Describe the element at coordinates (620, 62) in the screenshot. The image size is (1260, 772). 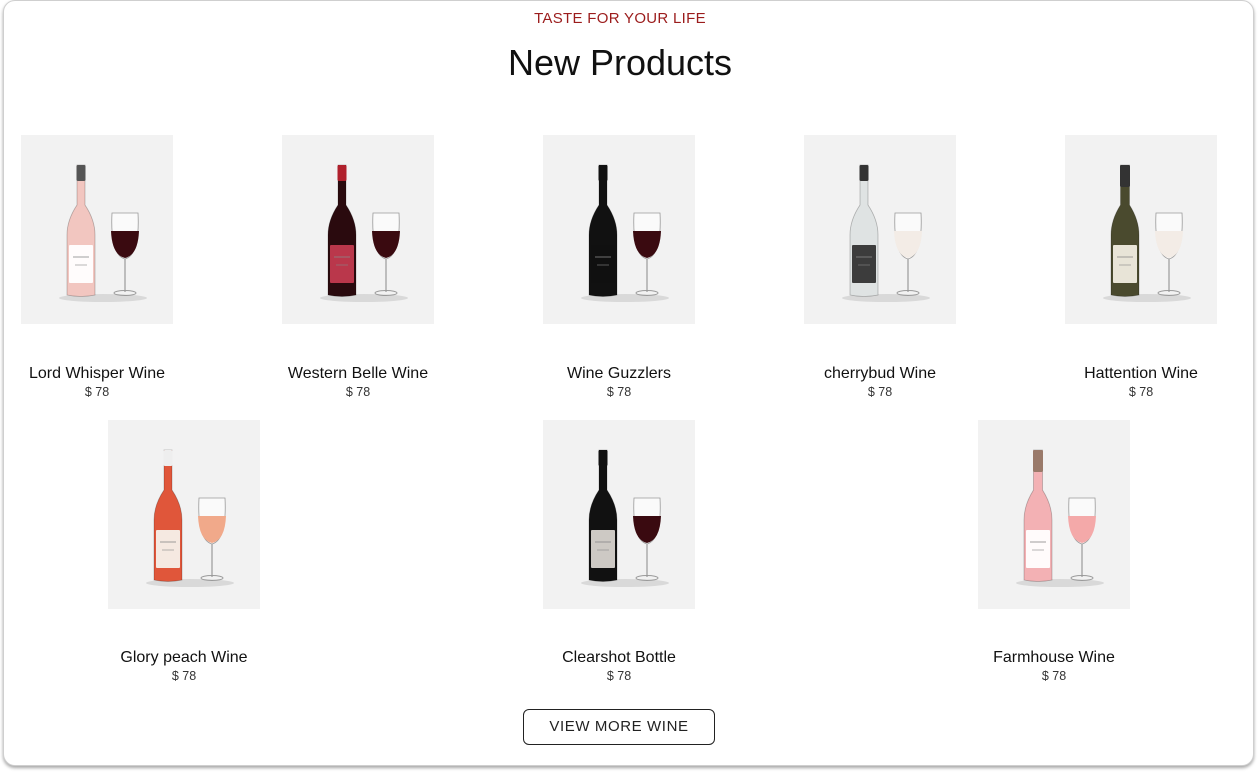
I see `page-title: New Products` at that location.